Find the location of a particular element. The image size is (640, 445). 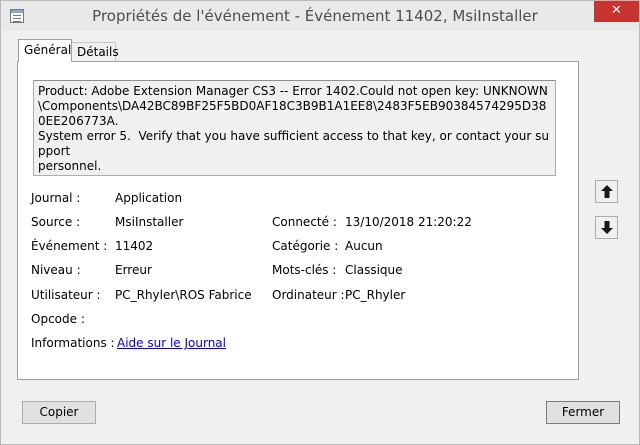

user-value: PC_Rhyler\ROS Fabrice is located at coordinates (183, 295).